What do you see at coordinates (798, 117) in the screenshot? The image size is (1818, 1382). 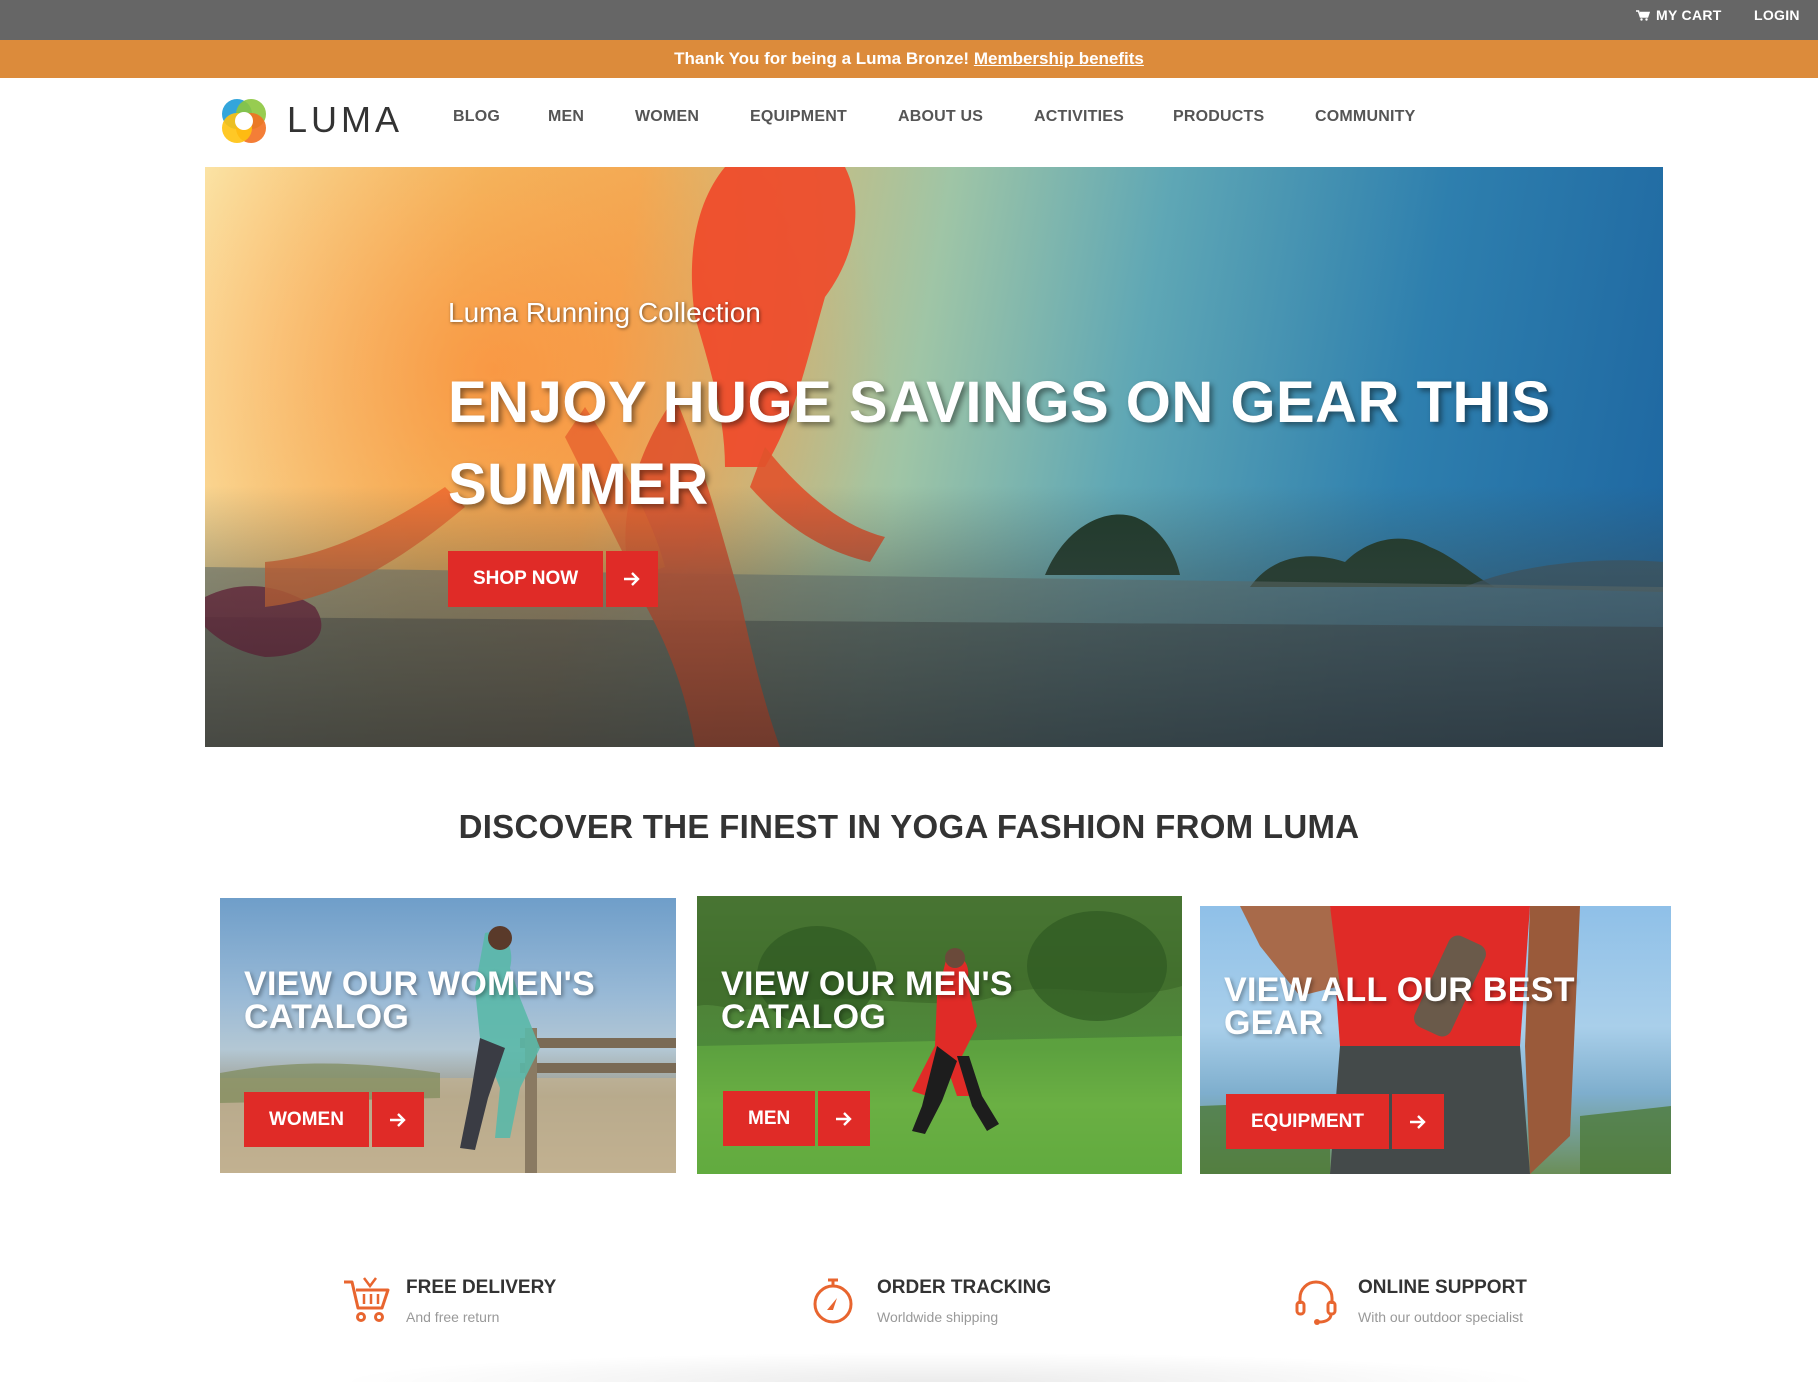 I see `nav-item-equipment: EQUIPMENT` at bounding box center [798, 117].